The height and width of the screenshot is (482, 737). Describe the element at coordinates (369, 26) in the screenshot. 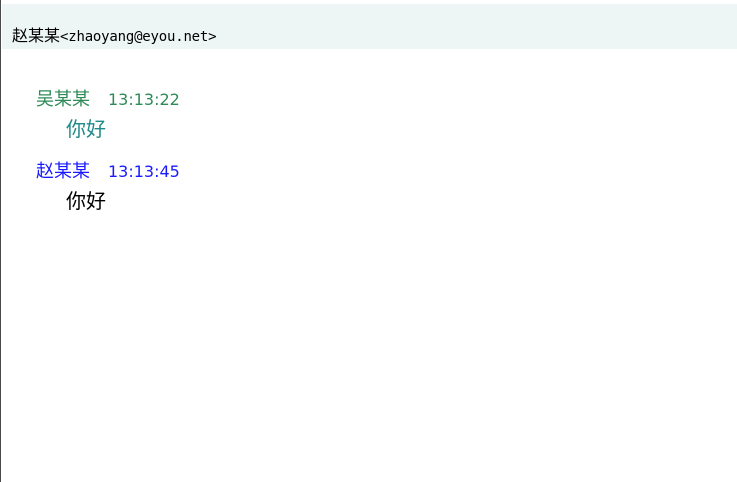

I see `chat-header-bar: 赵某某<zhaoyang@eyou.net>` at that location.